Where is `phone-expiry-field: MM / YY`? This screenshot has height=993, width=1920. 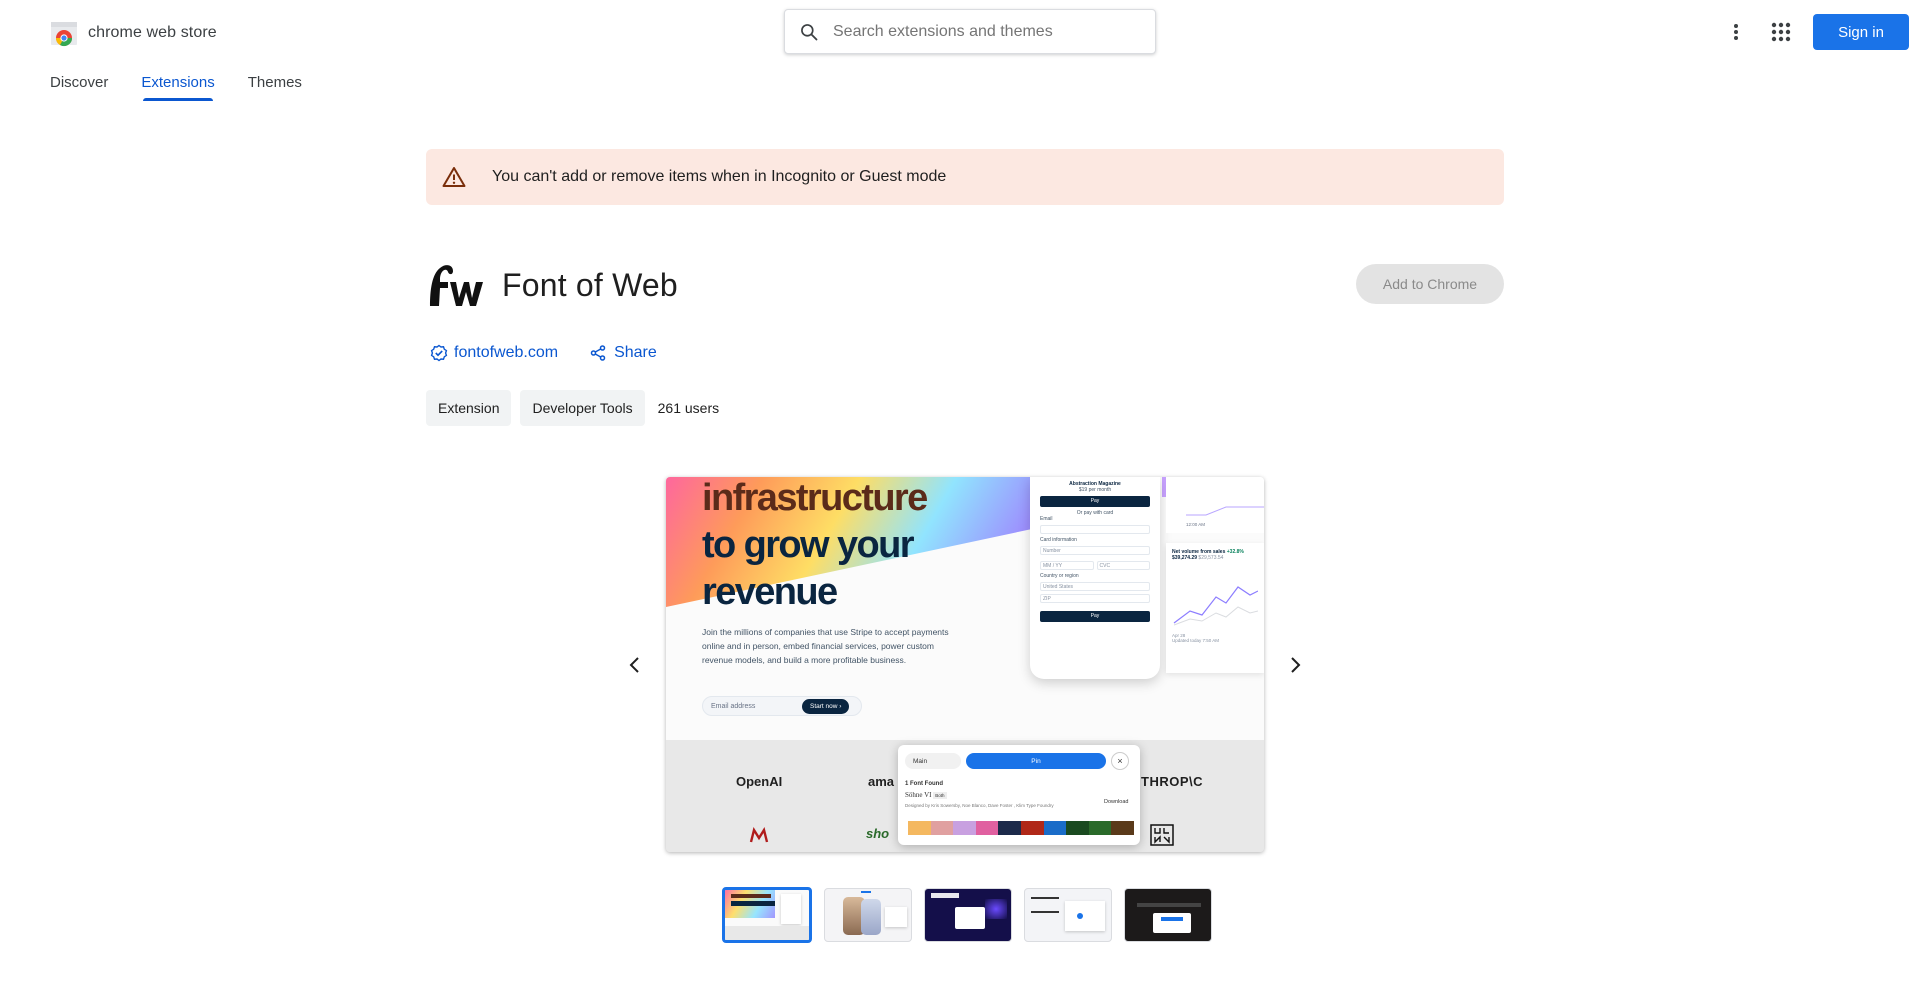 phone-expiry-field: MM / YY is located at coordinates (1067, 565).